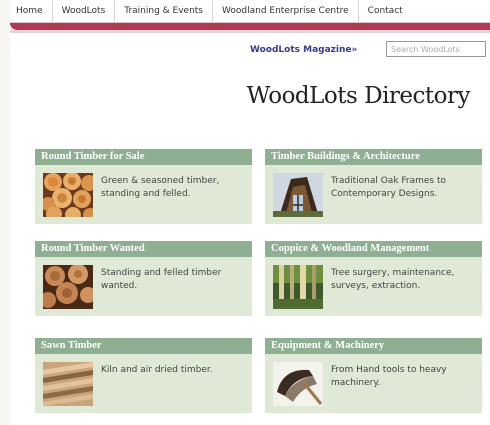 Image resolution: width=490 pixels, height=425 pixels. What do you see at coordinates (354, 50) in the screenshot?
I see `magazine-arrow-icon: »` at bounding box center [354, 50].